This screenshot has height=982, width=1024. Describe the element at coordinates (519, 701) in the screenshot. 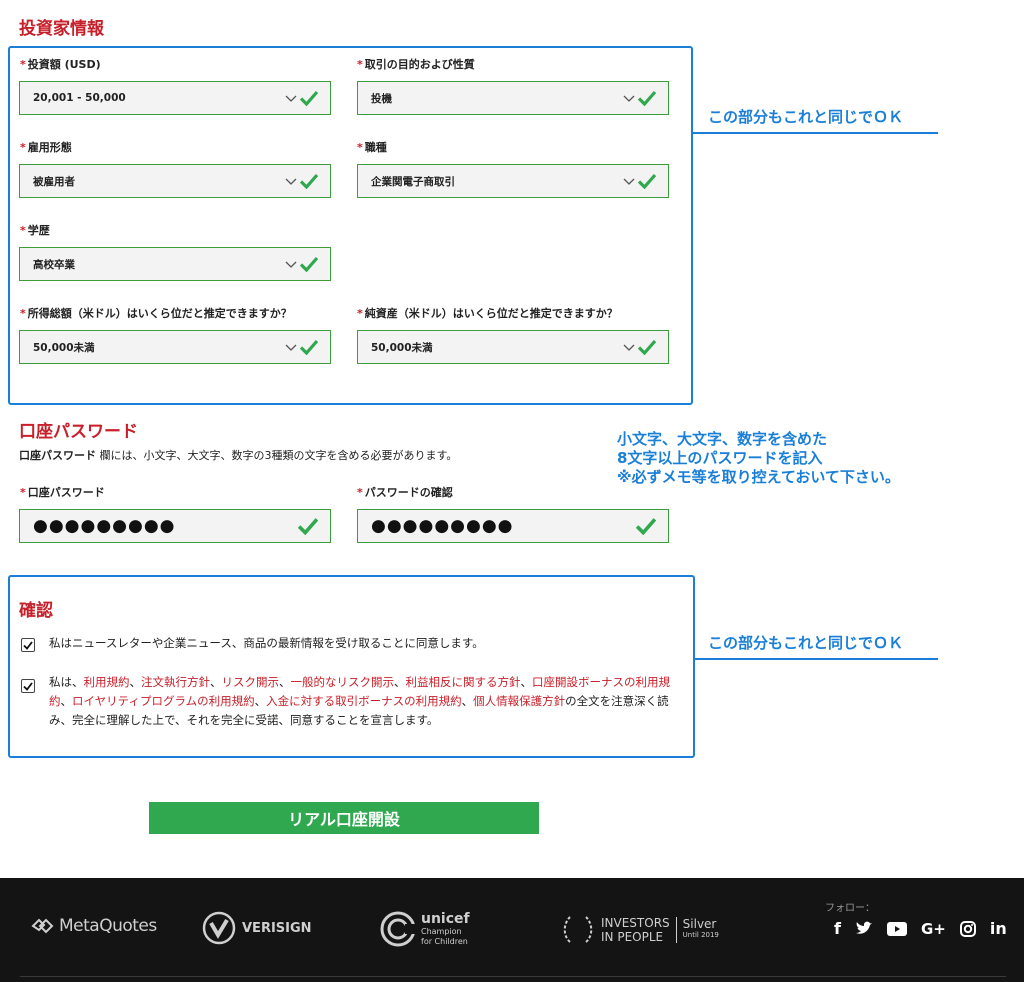

I see `link-privacy-policy: 個人情報保護方針` at that location.